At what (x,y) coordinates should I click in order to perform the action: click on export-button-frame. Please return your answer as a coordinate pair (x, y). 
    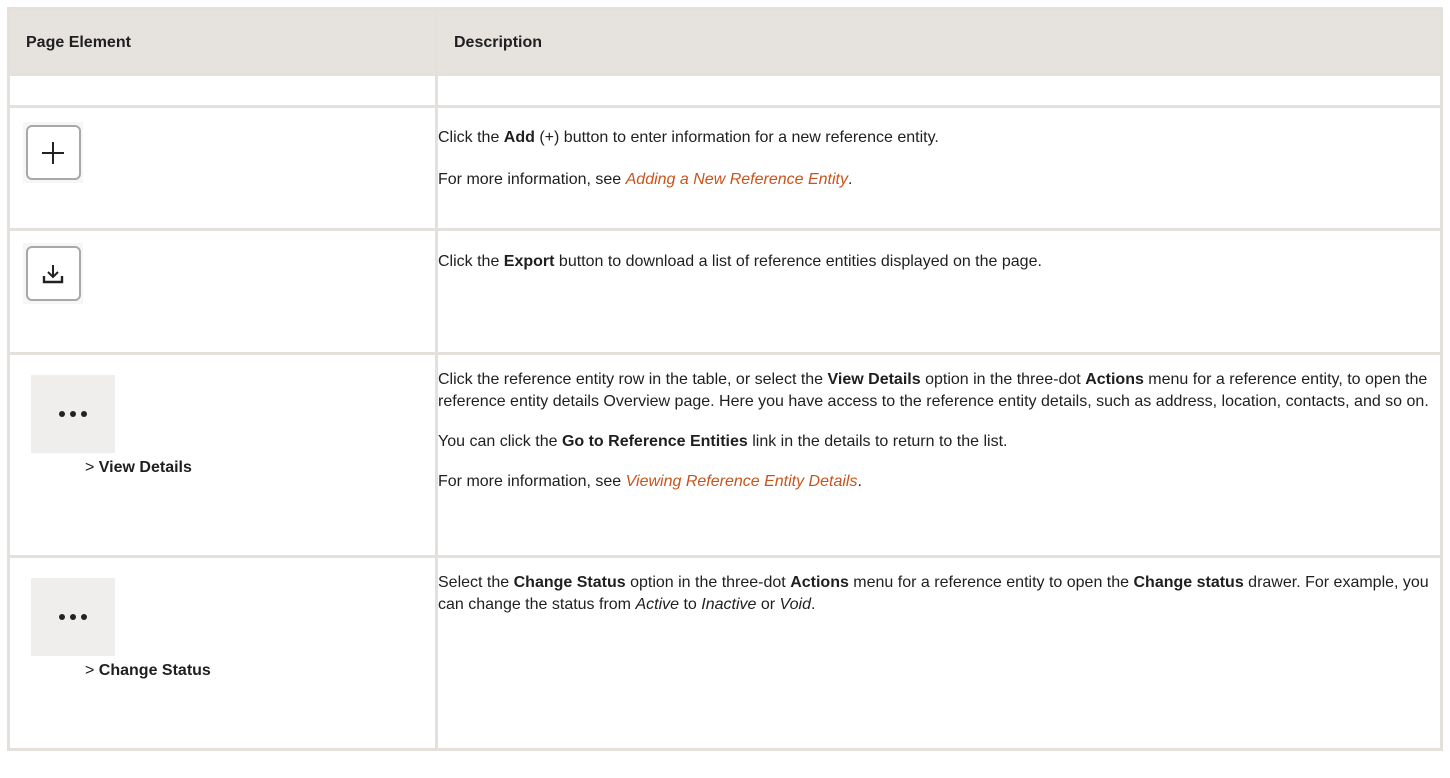
    Looking at the image, I should click on (53, 273).